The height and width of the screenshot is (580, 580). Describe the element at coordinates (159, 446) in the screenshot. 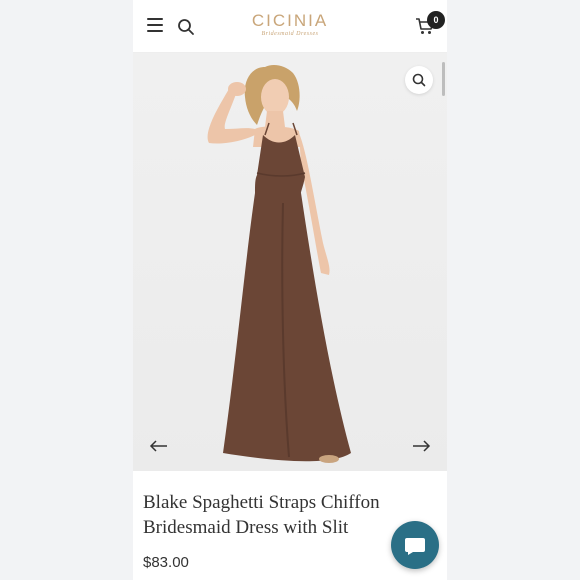

I see `arrow-left-icon` at that location.